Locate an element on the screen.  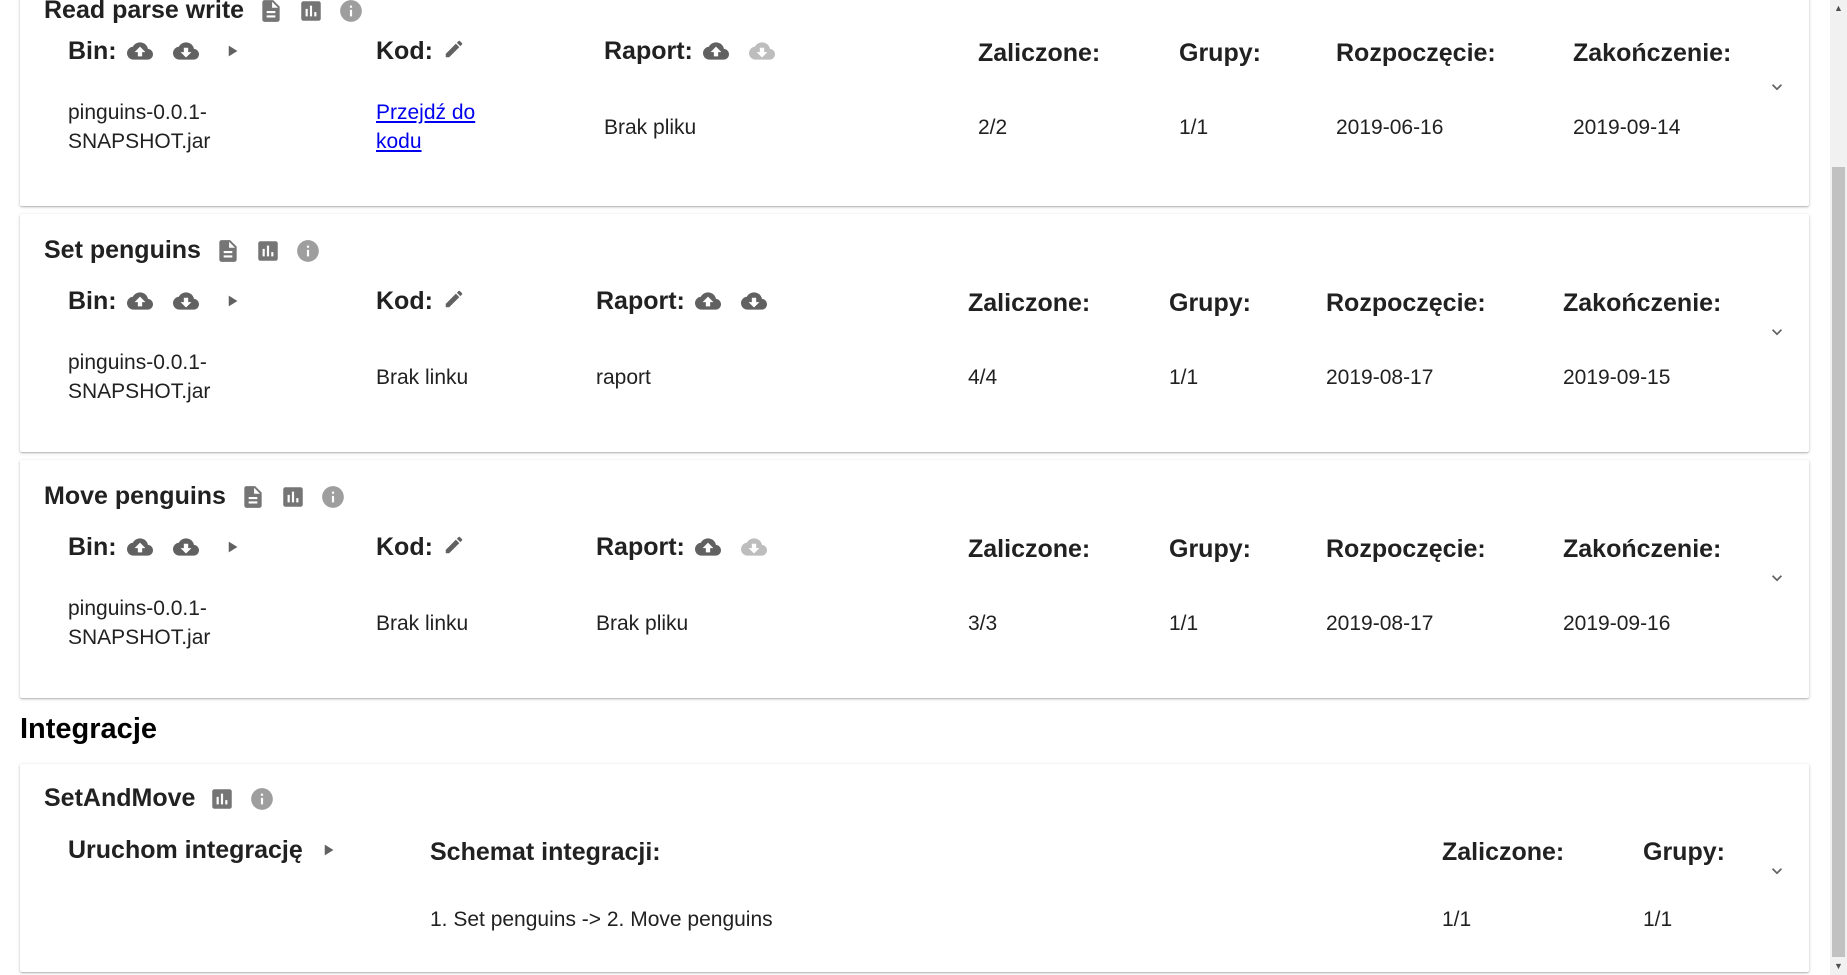
passed-column: Zaliczone: 2/2 is located at coordinates (1039, 90).